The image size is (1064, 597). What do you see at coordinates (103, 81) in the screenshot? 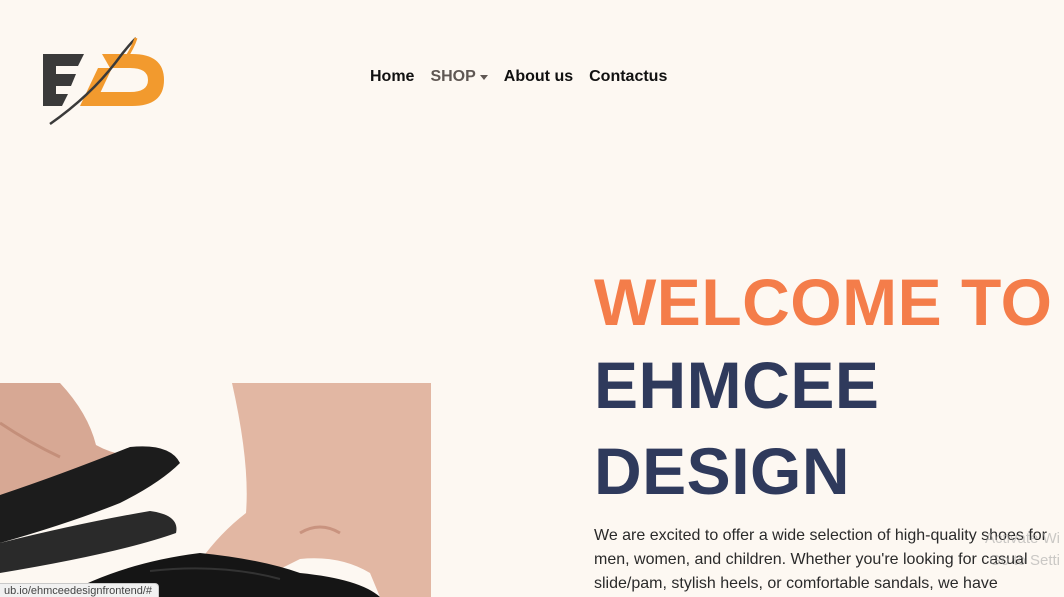
I see `brand-logo` at bounding box center [103, 81].